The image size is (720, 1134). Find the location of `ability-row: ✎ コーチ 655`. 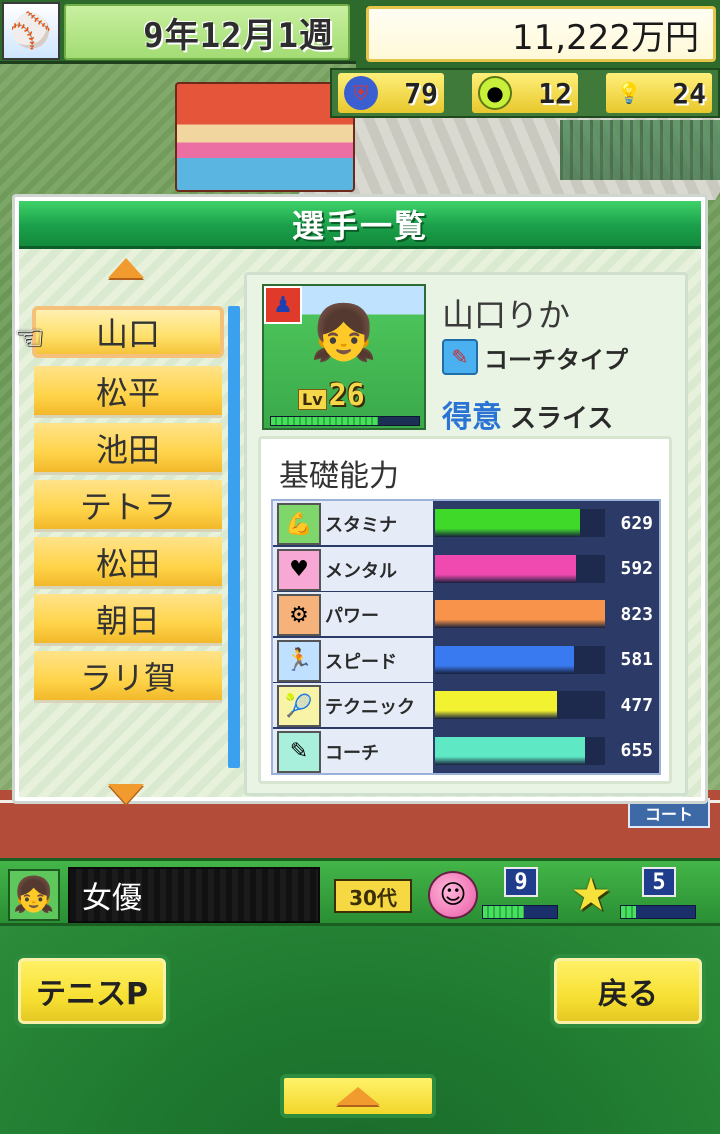

ability-row: ✎ コーチ 655 is located at coordinates (466, 750).